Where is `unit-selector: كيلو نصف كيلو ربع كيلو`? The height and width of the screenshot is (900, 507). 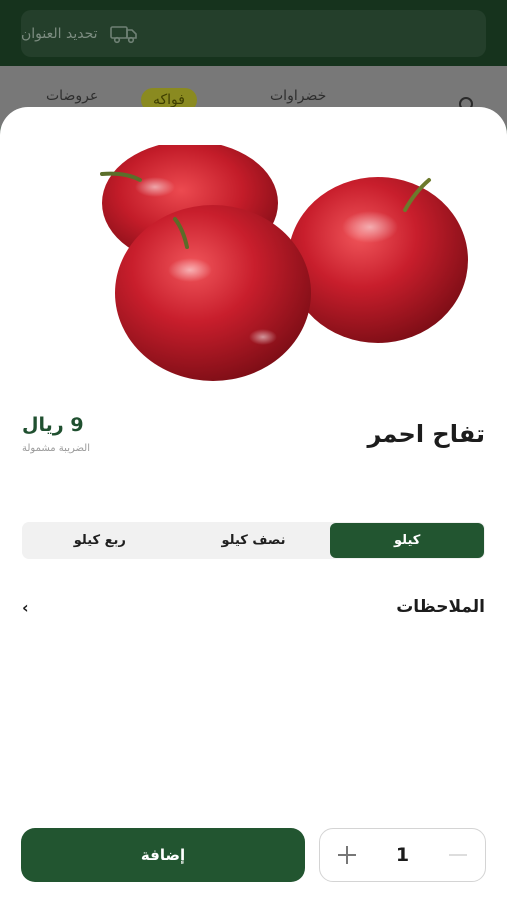 unit-selector: كيلو نصف كيلو ربع كيلو is located at coordinates (253, 540).